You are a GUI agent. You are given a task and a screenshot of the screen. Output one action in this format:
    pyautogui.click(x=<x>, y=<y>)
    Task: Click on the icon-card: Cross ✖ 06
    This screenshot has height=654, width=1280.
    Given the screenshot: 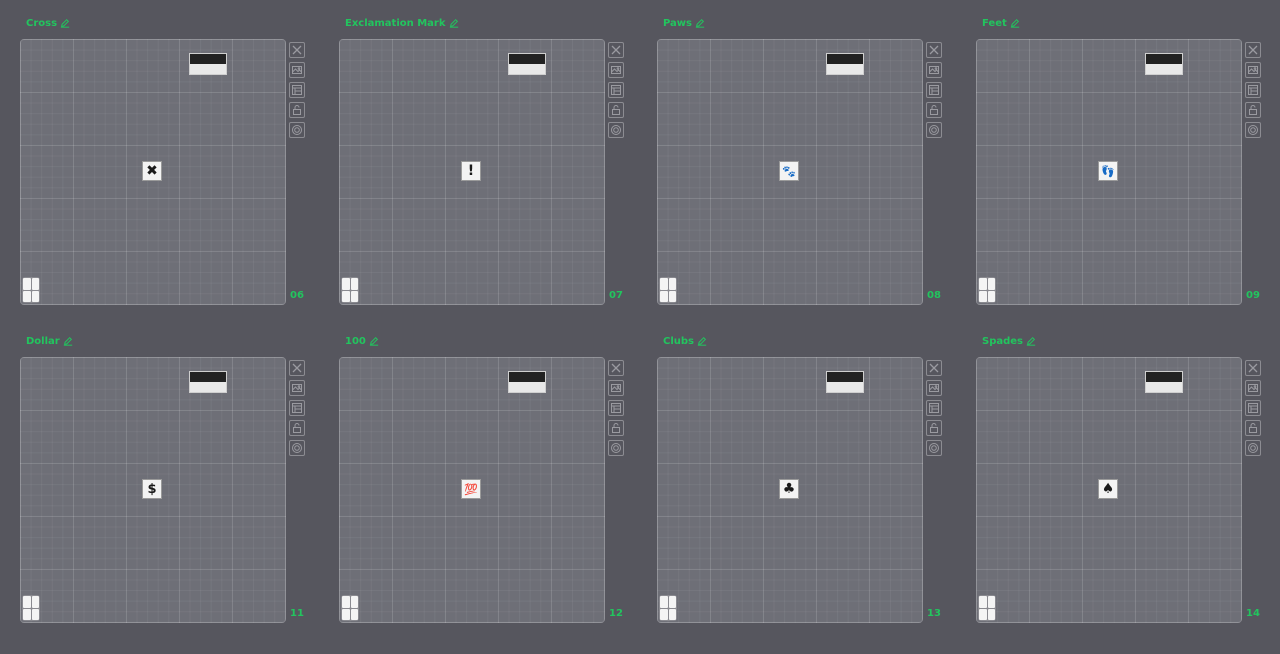 What is the action you would take?
    pyautogui.click(x=170, y=152)
    